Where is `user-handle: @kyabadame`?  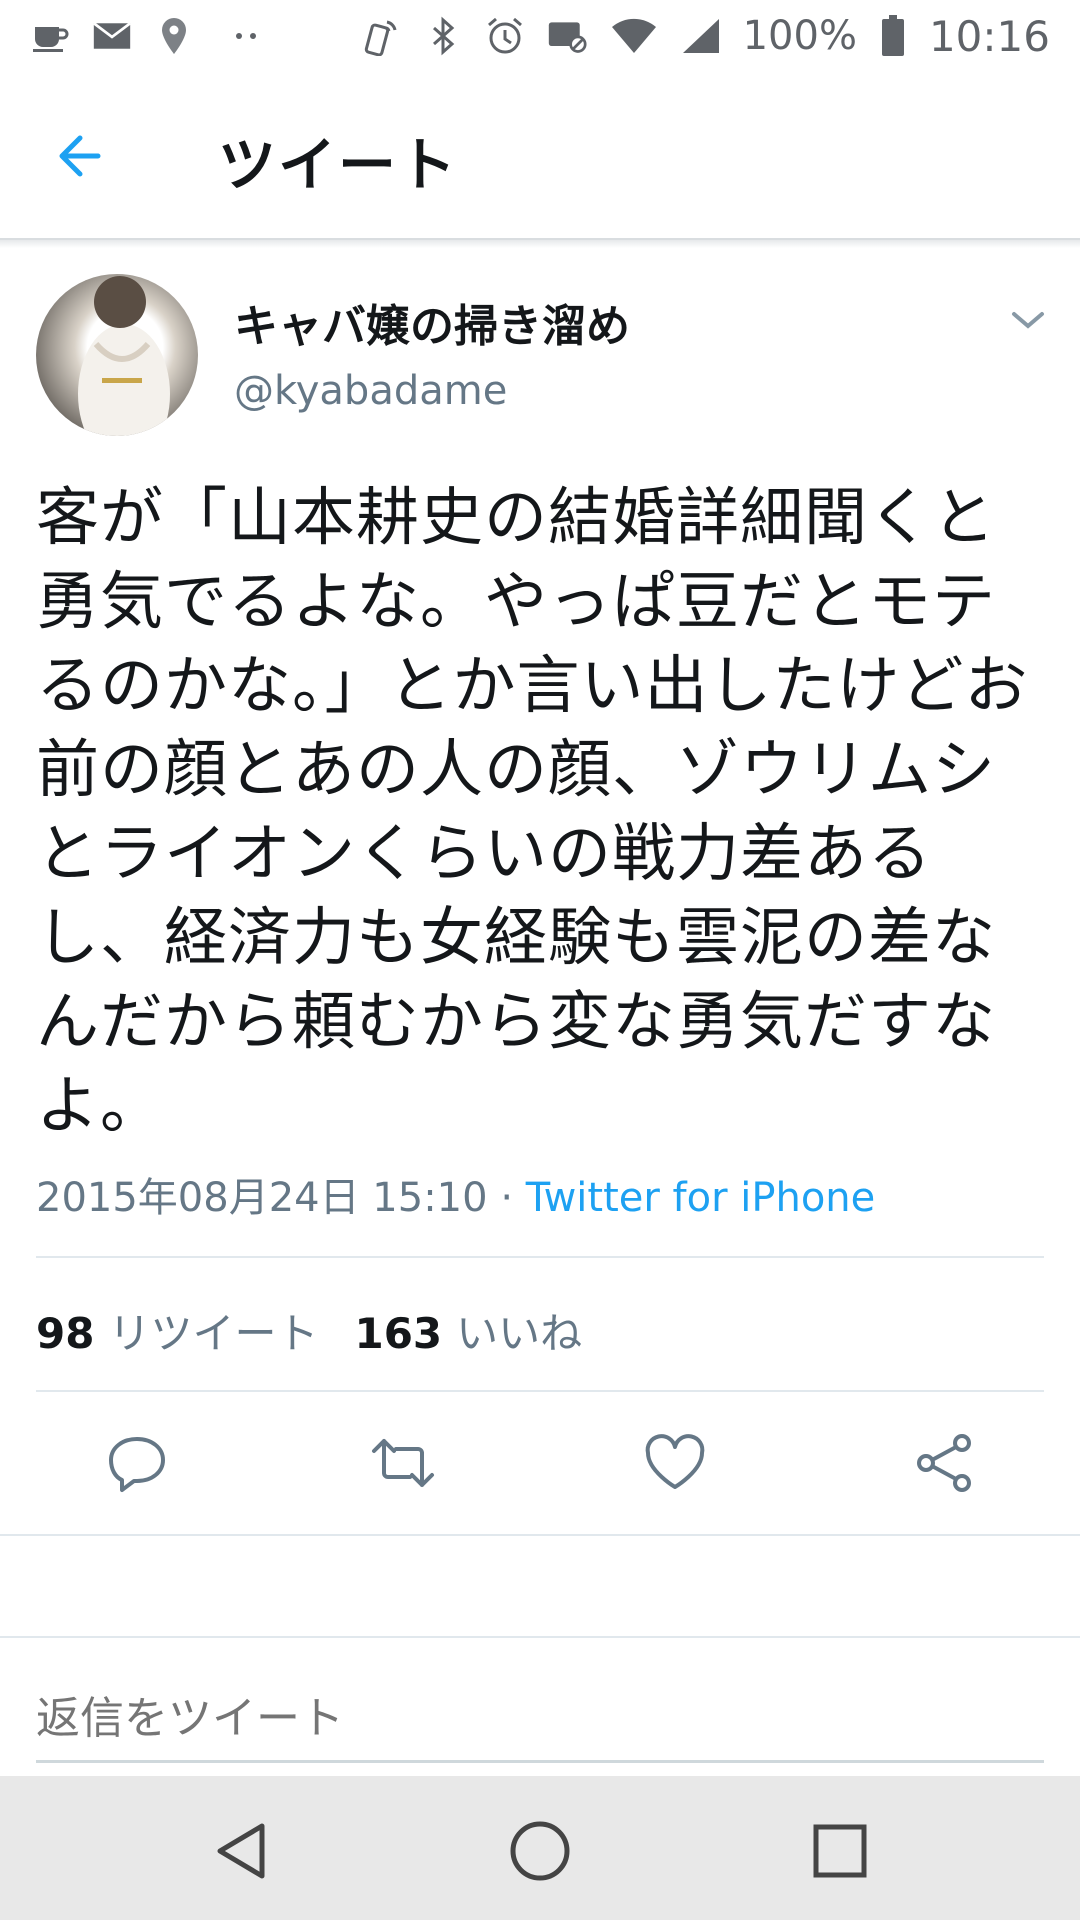 user-handle: @kyabadame is located at coordinates (370, 391).